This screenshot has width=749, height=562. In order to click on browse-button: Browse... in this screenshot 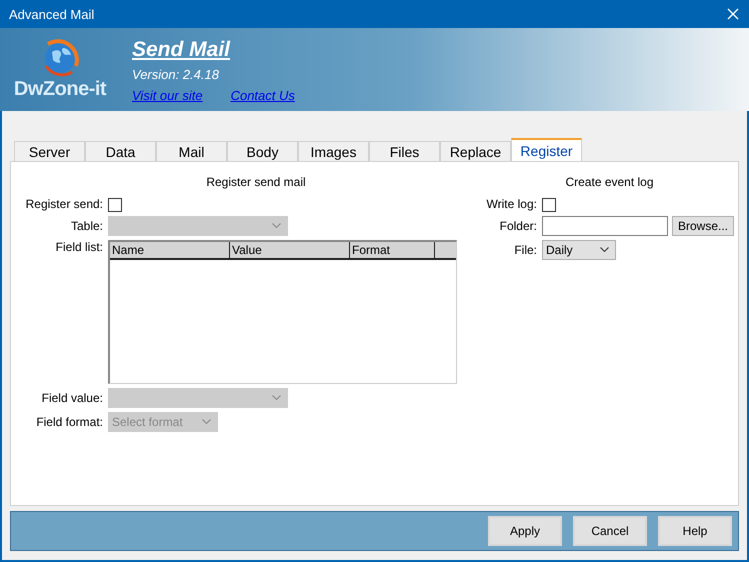, I will do `click(703, 226)`.